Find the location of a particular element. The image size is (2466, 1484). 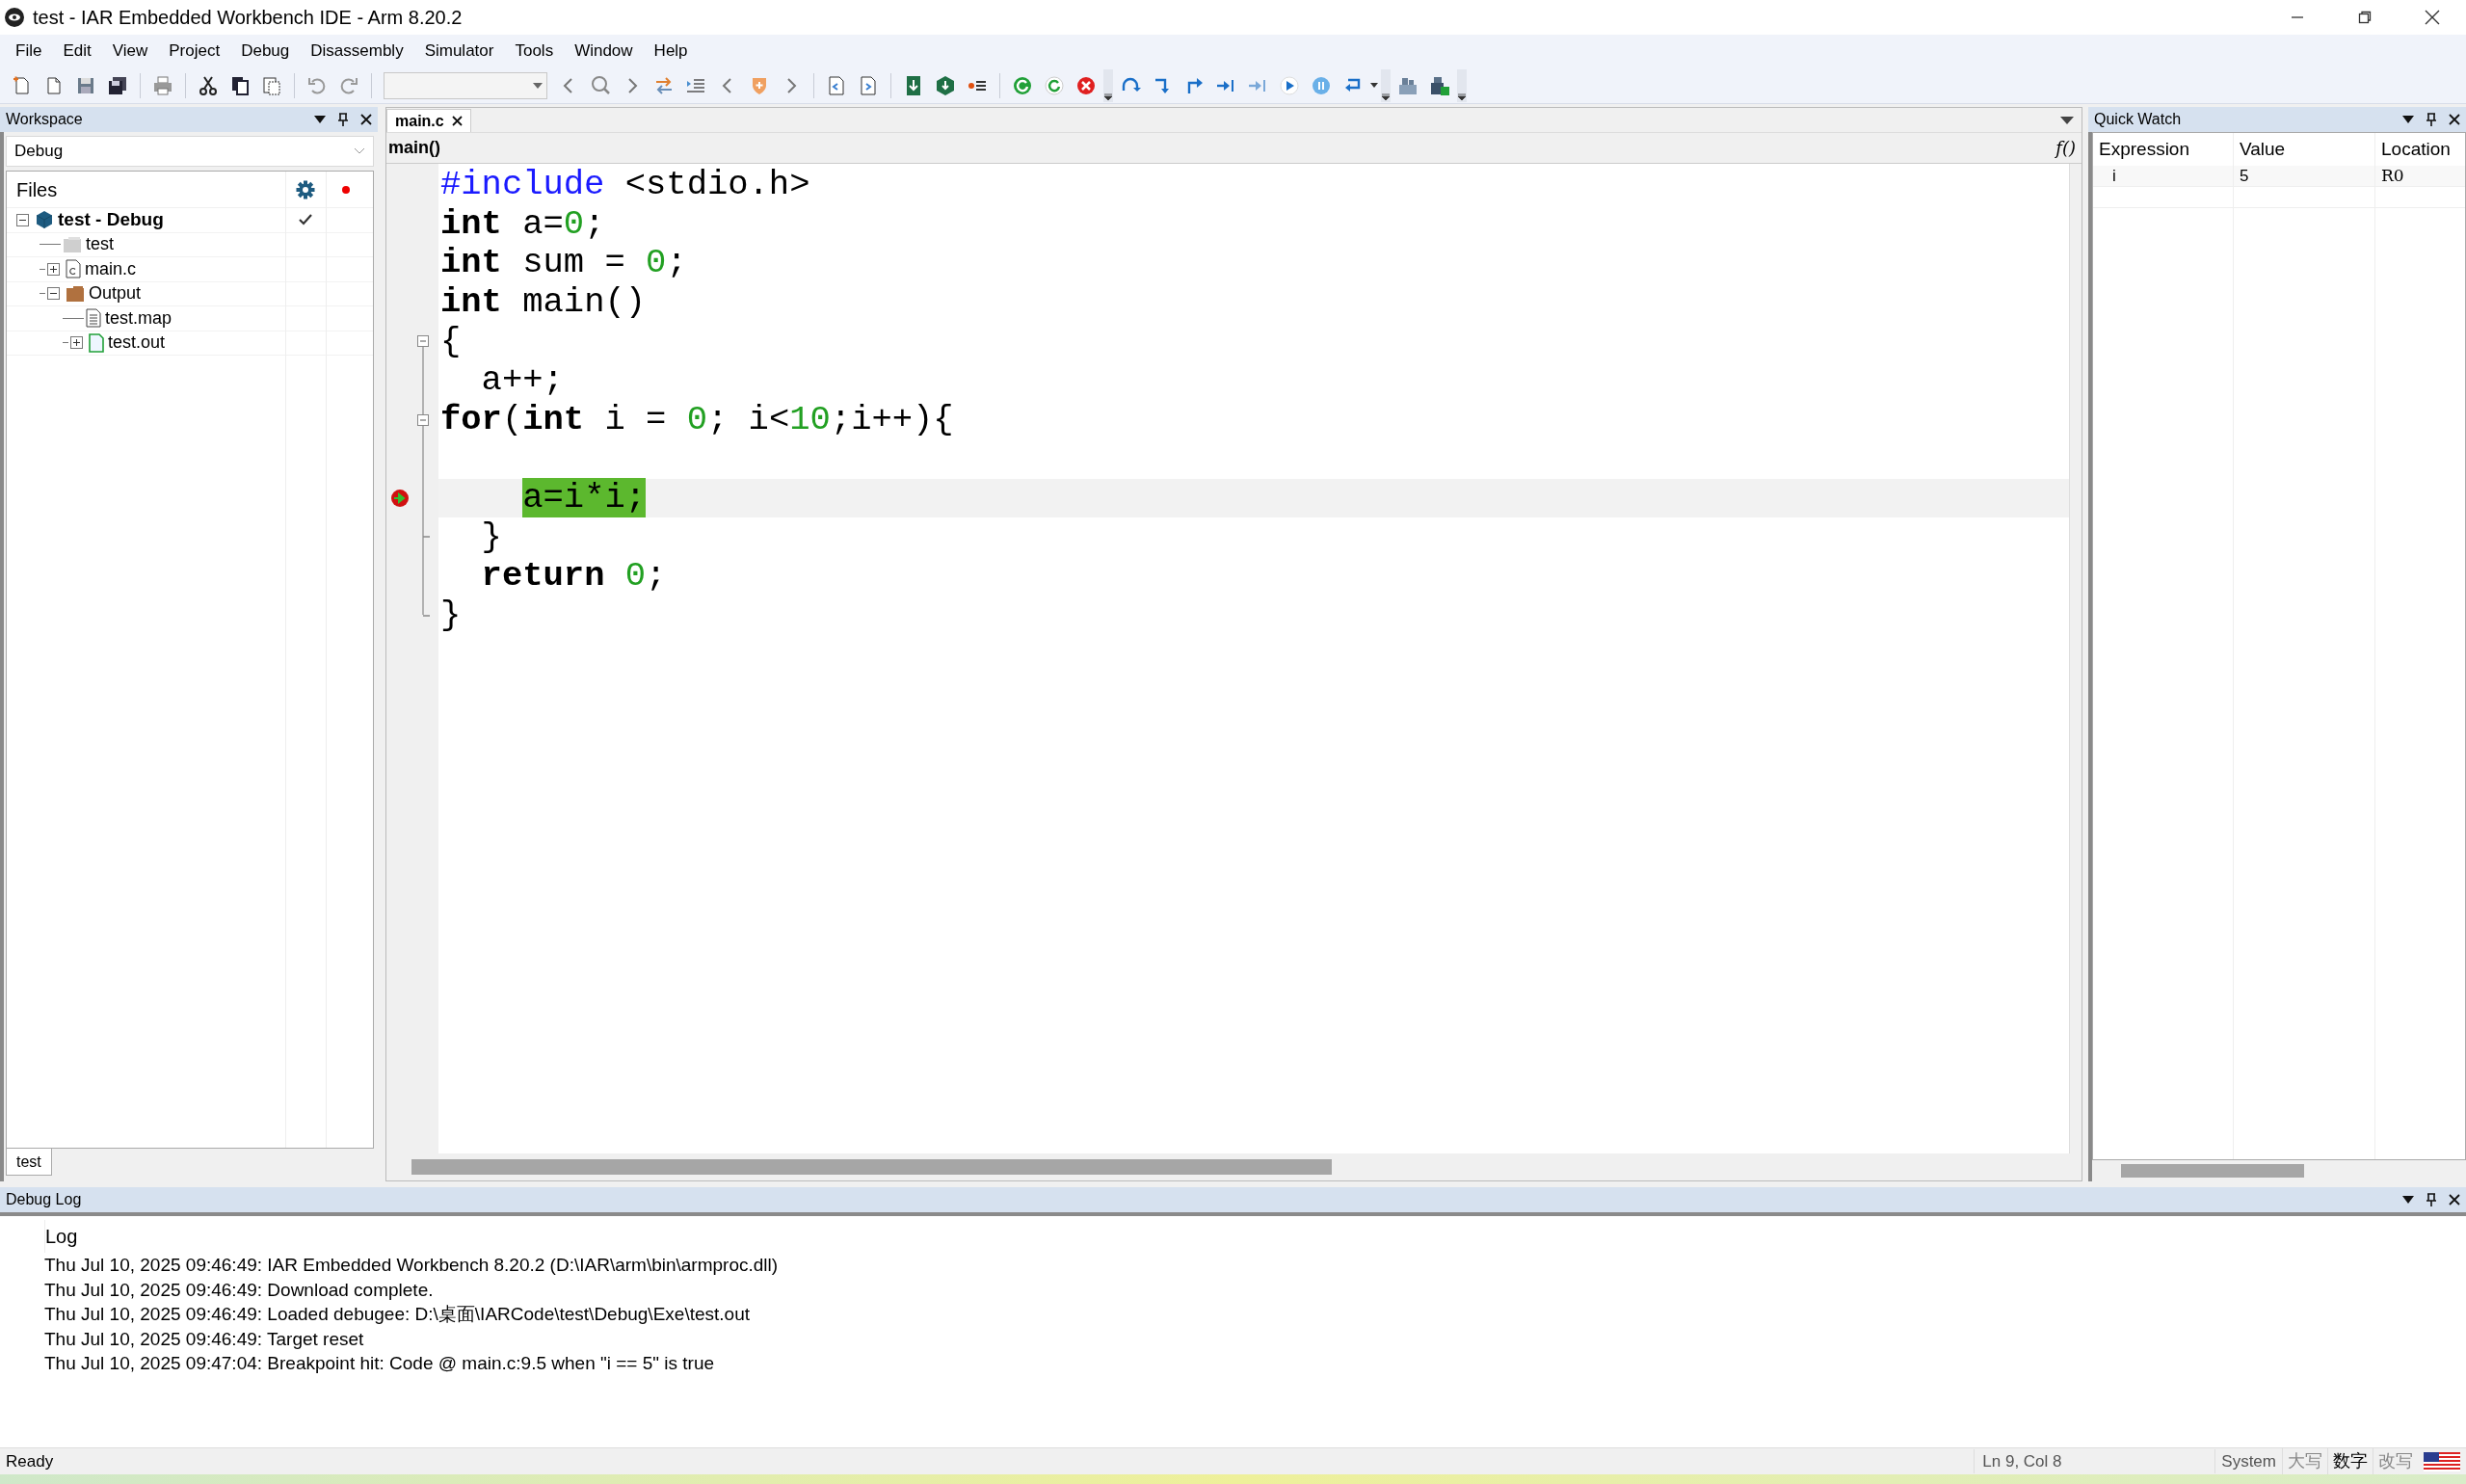

panel-title: Debug Log is located at coordinates (44, 1199).